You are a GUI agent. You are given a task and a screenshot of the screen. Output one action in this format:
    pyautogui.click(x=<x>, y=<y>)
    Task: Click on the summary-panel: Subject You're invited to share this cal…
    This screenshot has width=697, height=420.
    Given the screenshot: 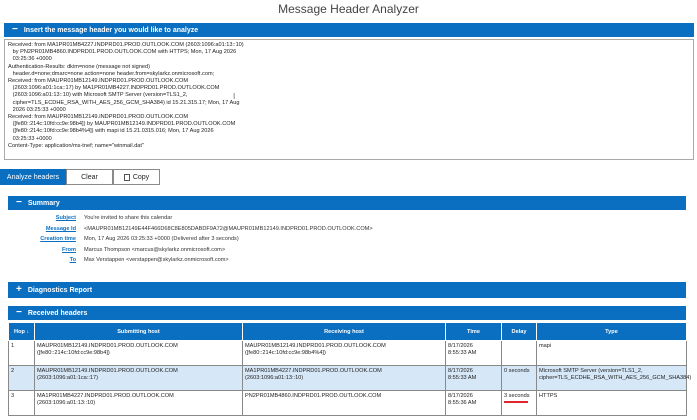 What is the action you would take?
    pyautogui.click(x=347, y=239)
    